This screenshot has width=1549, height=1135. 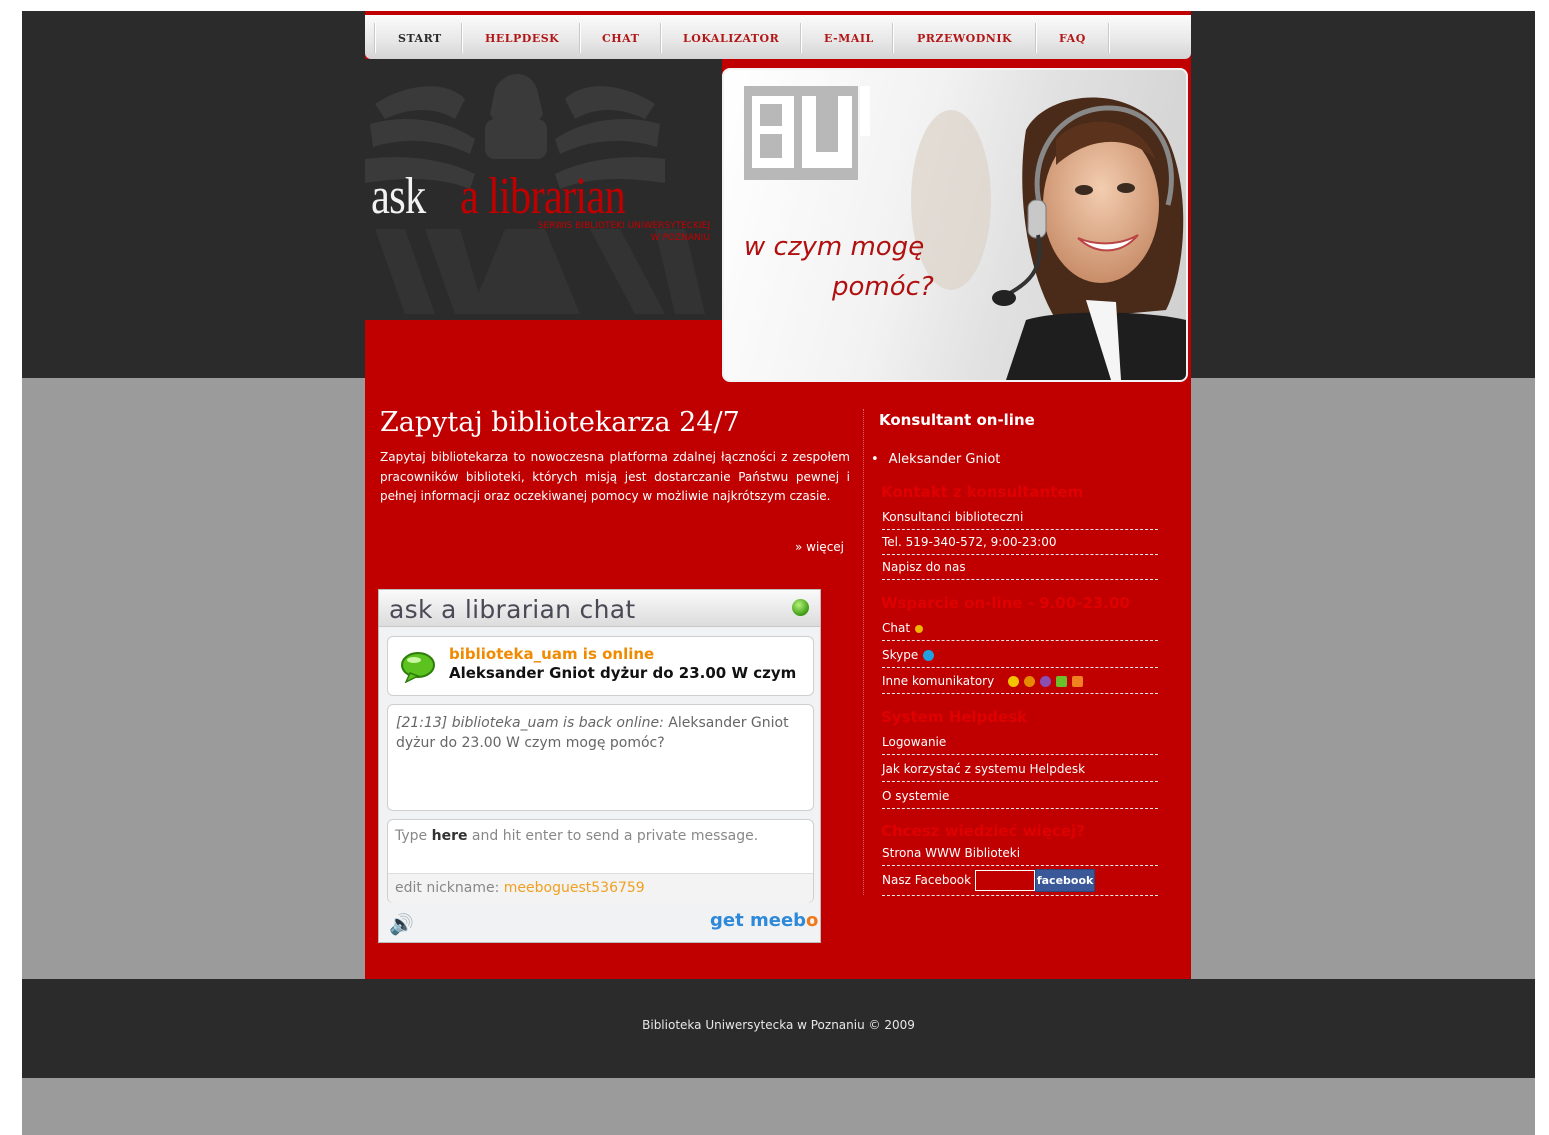 What do you see at coordinates (929, 655) in the screenshot?
I see `skype-icon` at bounding box center [929, 655].